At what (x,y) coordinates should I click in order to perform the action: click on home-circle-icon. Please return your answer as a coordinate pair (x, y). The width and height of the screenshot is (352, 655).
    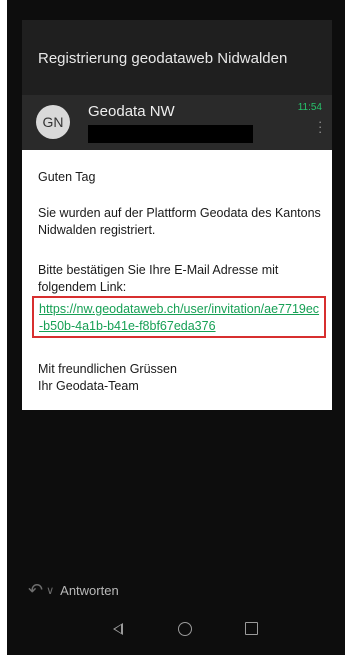
    Looking at the image, I should click on (185, 629).